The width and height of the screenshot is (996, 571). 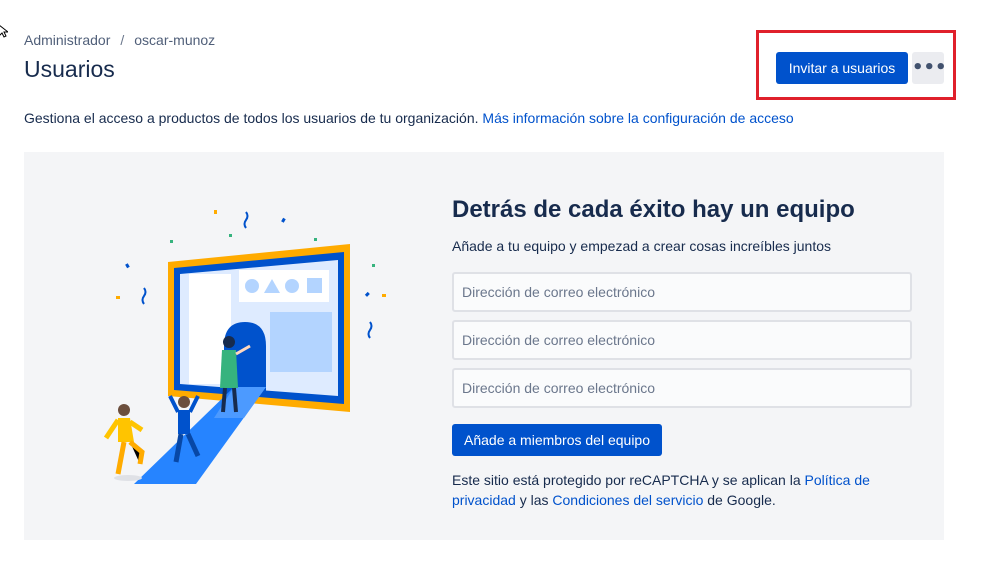 What do you see at coordinates (653, 209) in the screenshot?
I see `invite-panel-title: Detrás de cada éxito hay un equipo` at bounding box center [653, 209].